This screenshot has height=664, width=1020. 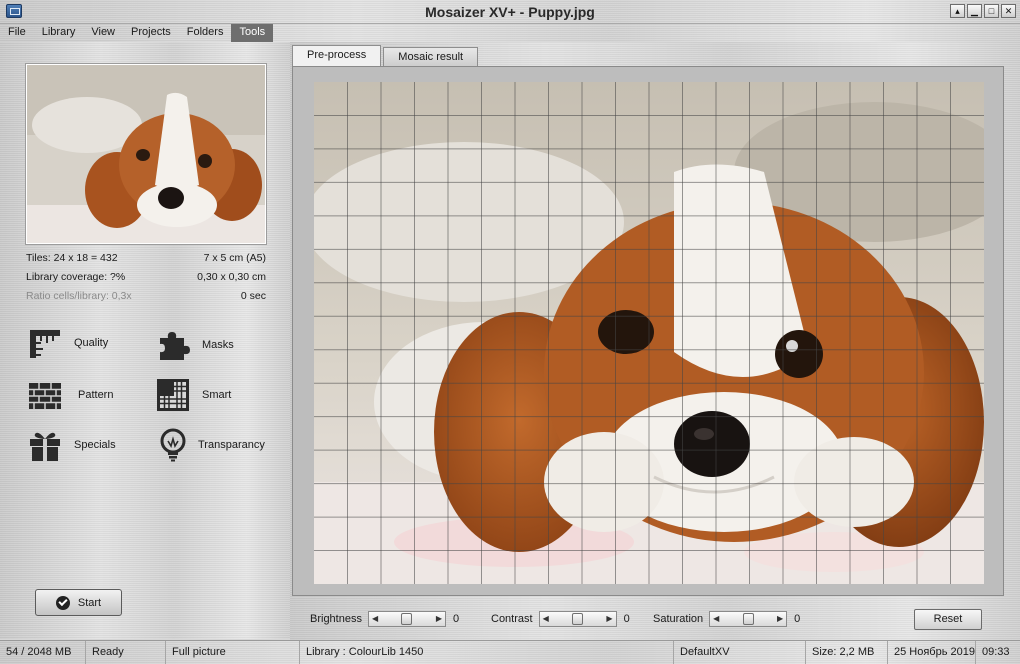 I want to click on source-image-thumbnail, so click(x=146, y=154).